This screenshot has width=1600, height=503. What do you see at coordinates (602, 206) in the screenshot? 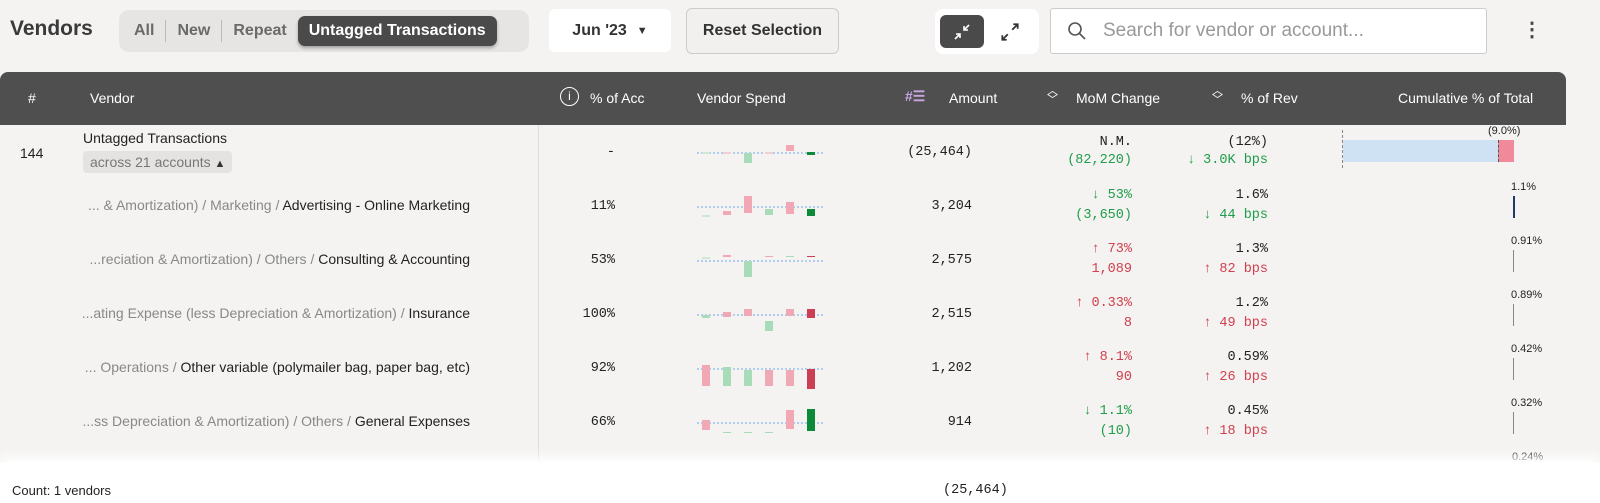
I see `pct-acc: 11%` at bounding box center [602, 206].